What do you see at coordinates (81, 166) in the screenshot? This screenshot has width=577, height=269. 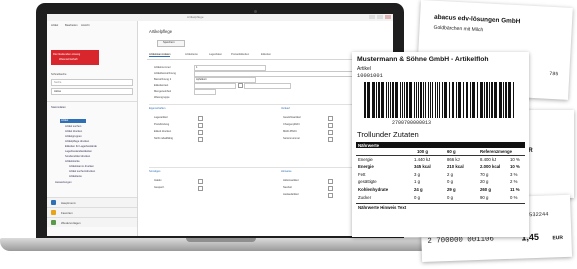 I see `tree-item-9: Artikelstamm drucken` at bounding box center [81, 166].